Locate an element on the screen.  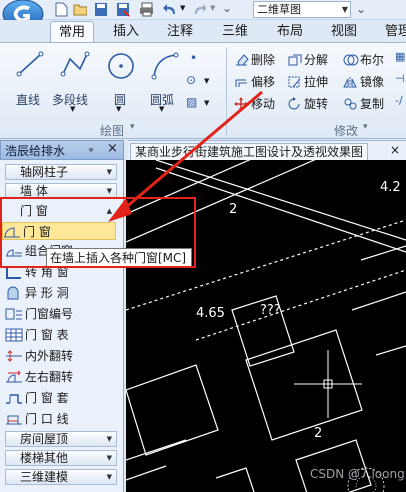
annotation-arrow is located at coordinates (185, 156).